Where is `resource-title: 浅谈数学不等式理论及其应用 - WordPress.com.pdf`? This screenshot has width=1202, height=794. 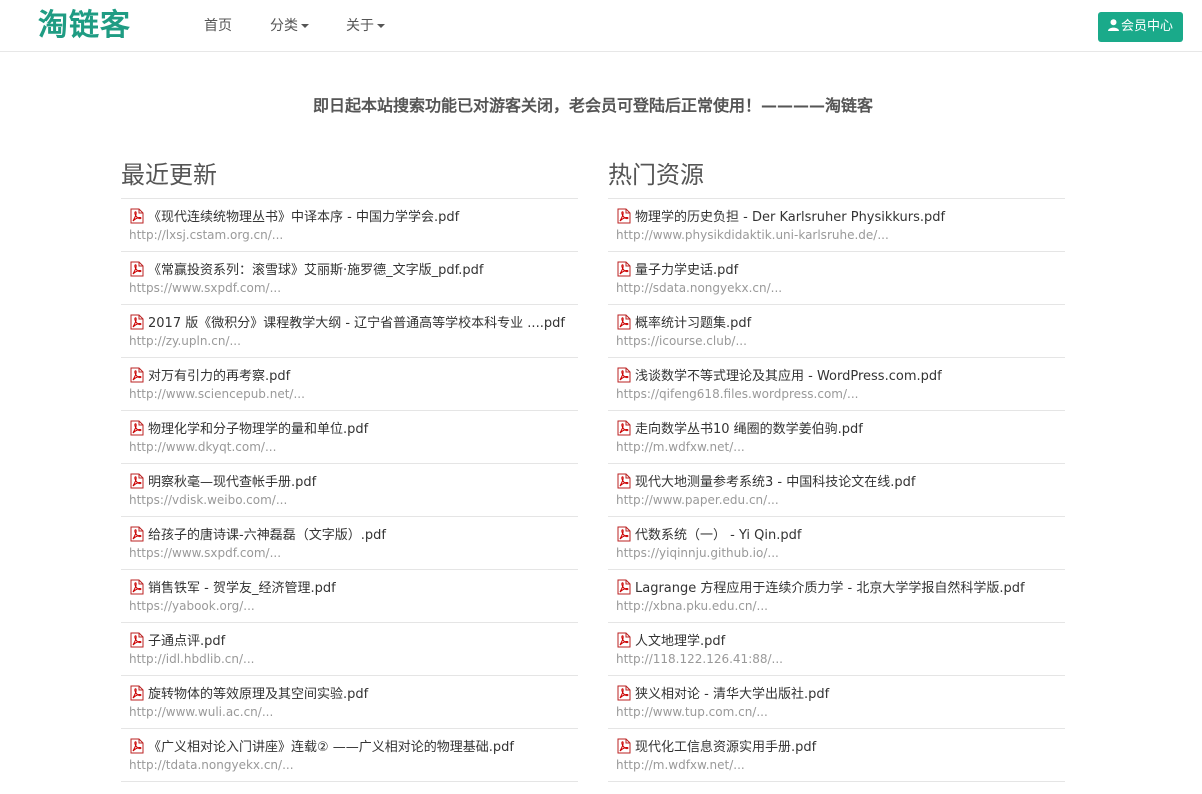
resource-title: 浅谈数学不等式理论及其应用 - WordPress.com.pdf is located at coordinates (788, 376).